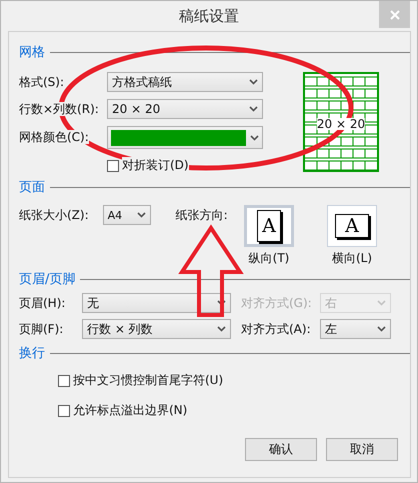 Image resolution: width=418 pixels, height=483 pixels. I want to click on checkbox-label: 按中文习惯控制首尾字符(U), so click(148, 380).